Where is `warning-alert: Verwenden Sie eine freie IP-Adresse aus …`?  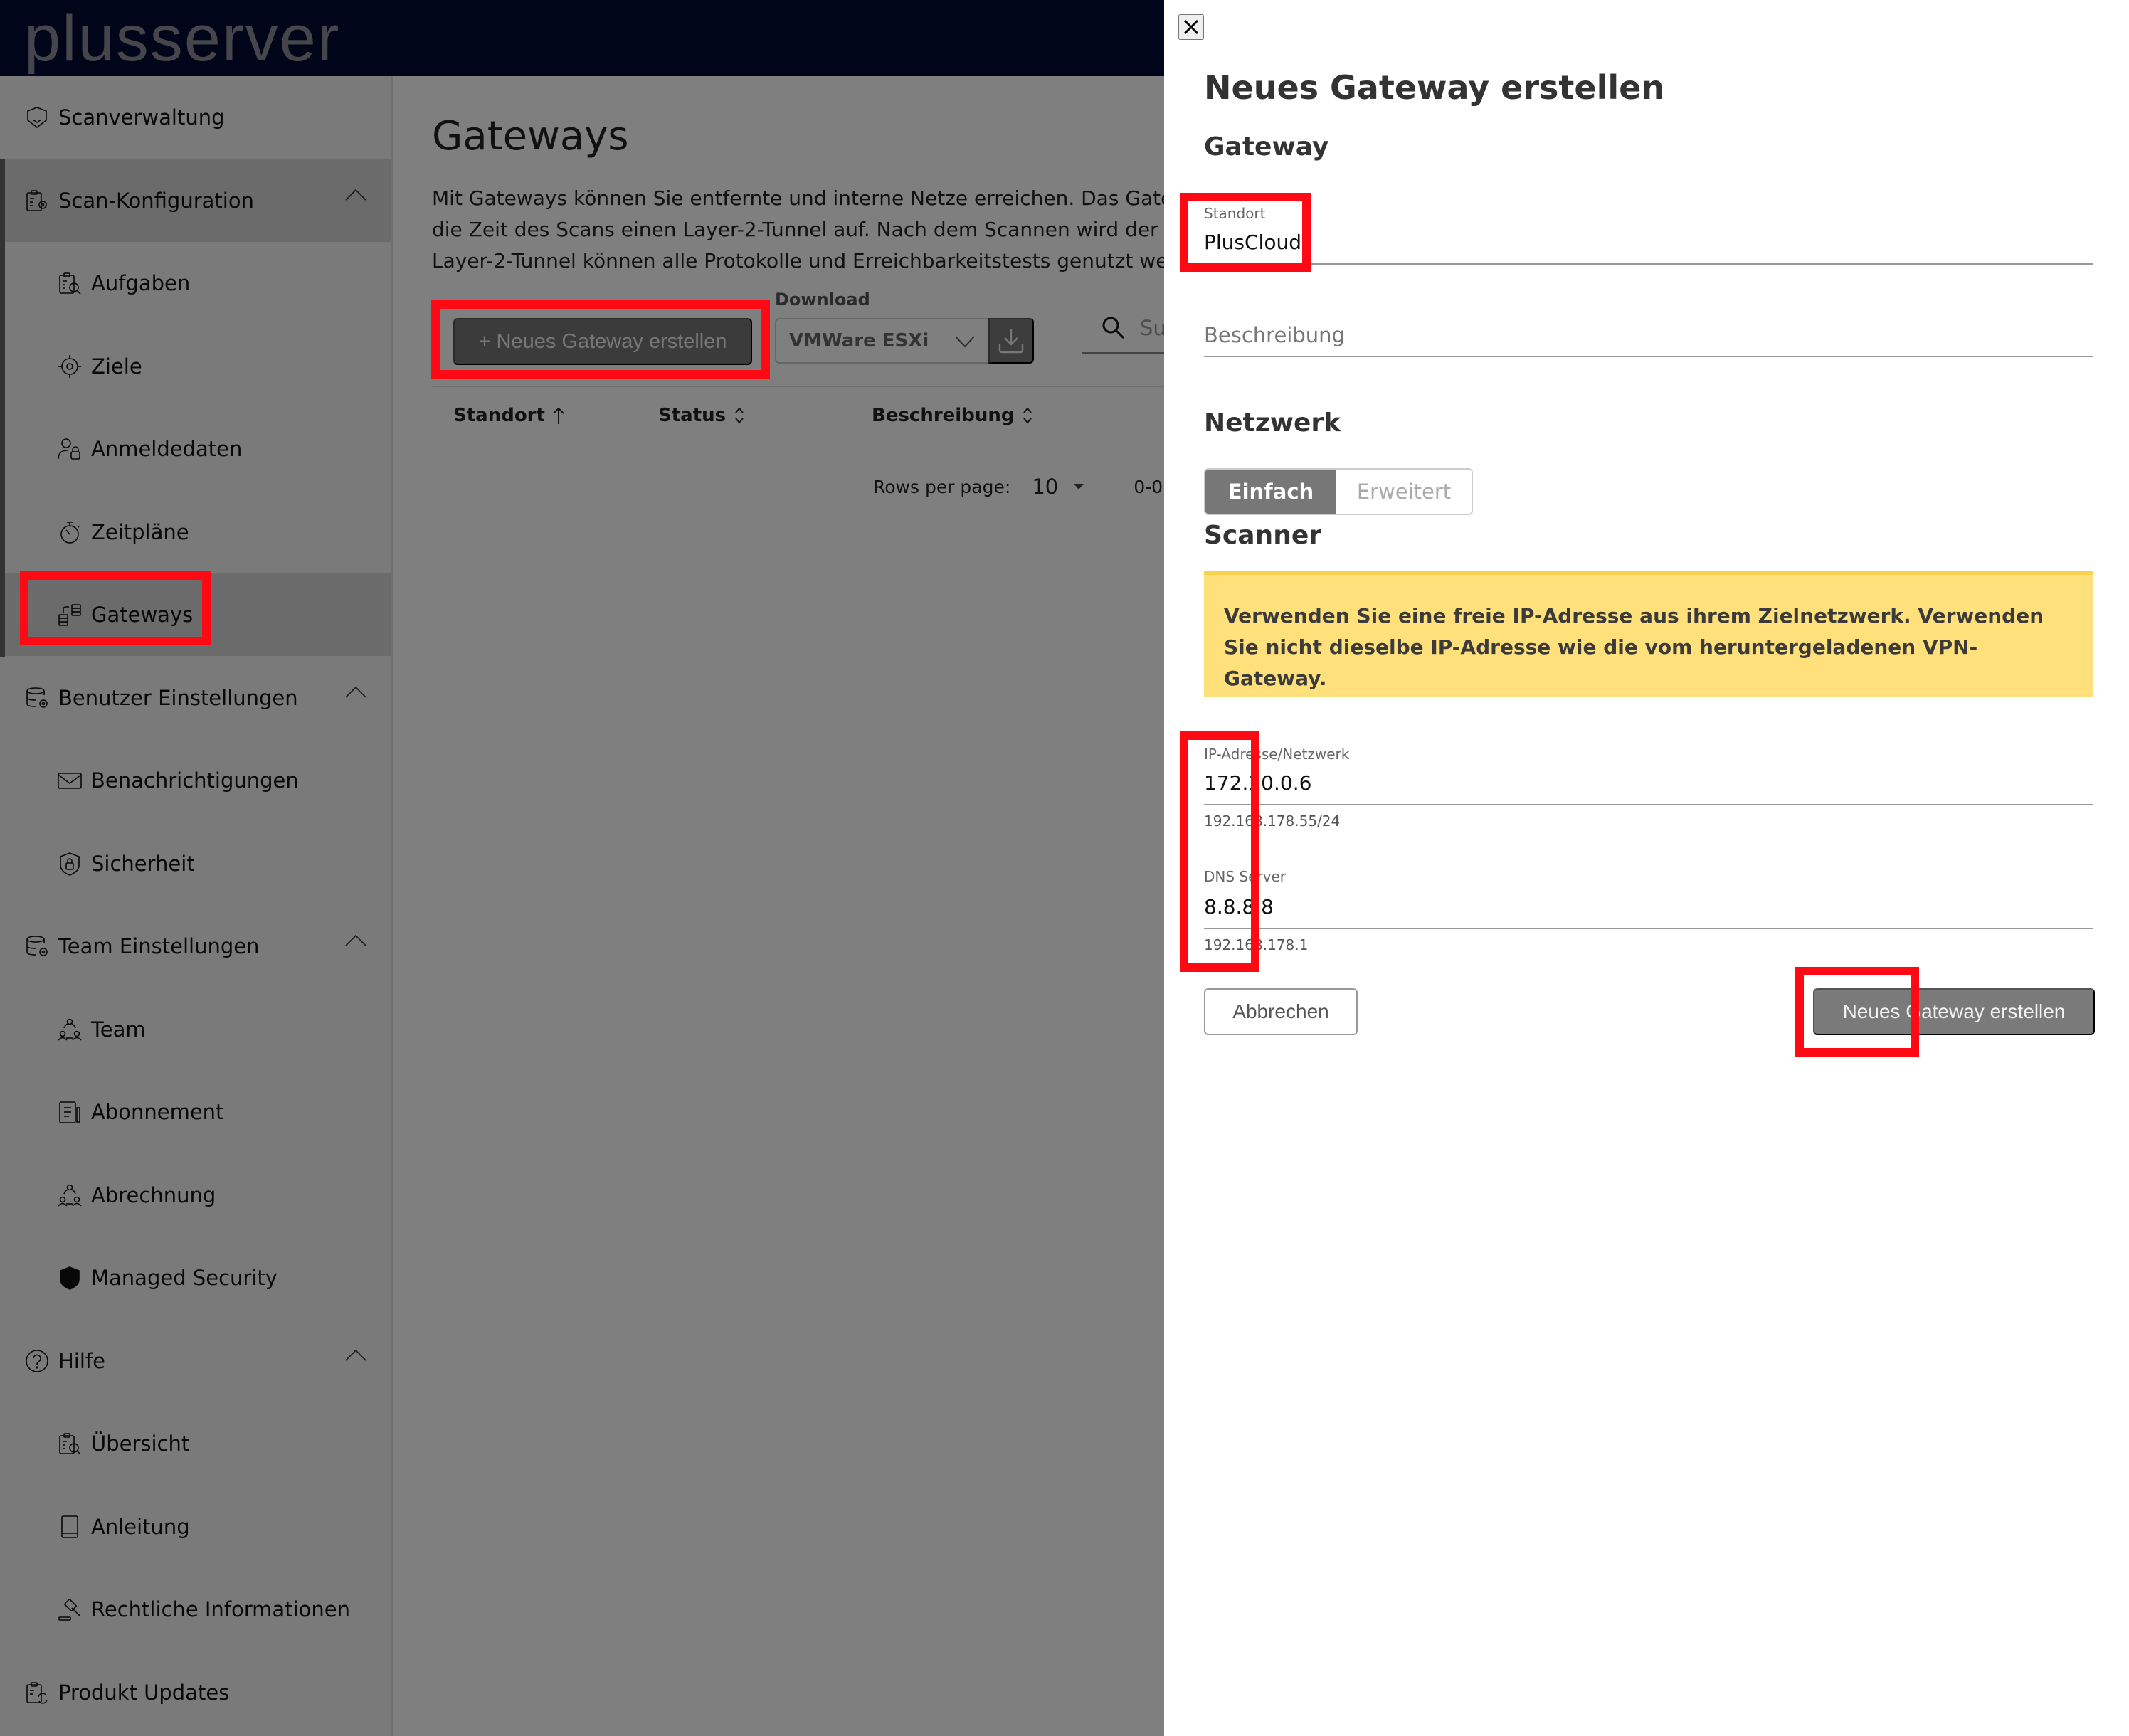 warning-alert: Verwenden Sie eine freie IP-Adresse aus … is located at coordinates (1648, 634).